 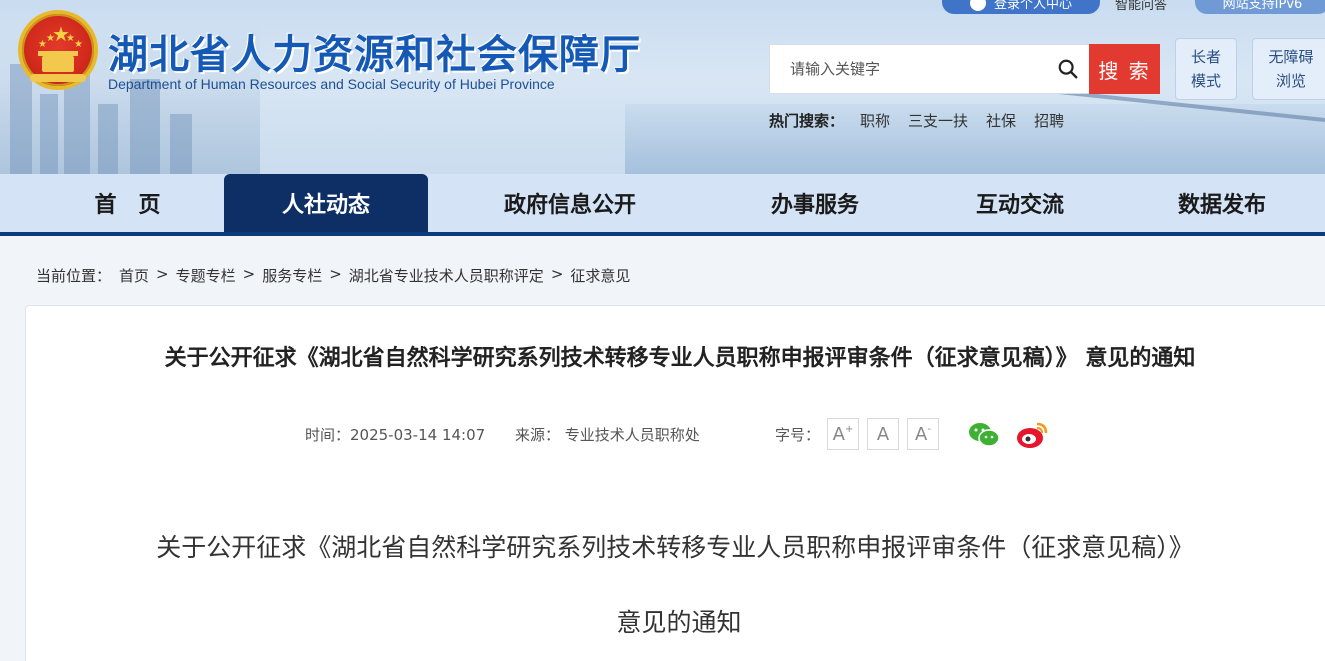 What do you see at coordinates (977, 5) in the screenshot?
I see `user-icon` at bounding box center [977, 5].